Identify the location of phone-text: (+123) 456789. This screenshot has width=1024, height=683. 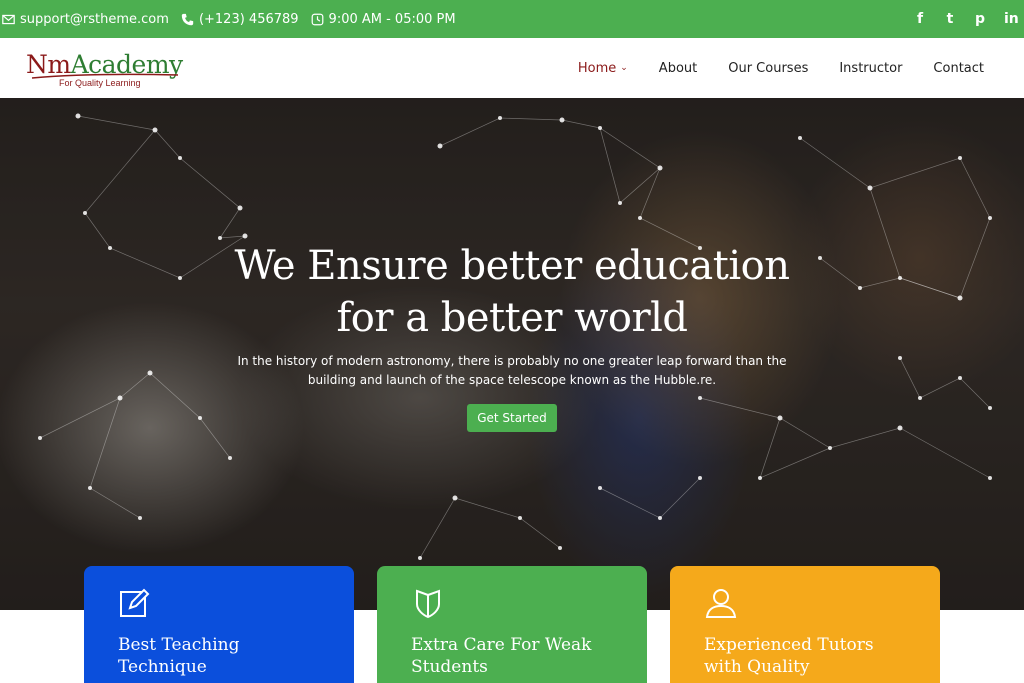
(248, 19).